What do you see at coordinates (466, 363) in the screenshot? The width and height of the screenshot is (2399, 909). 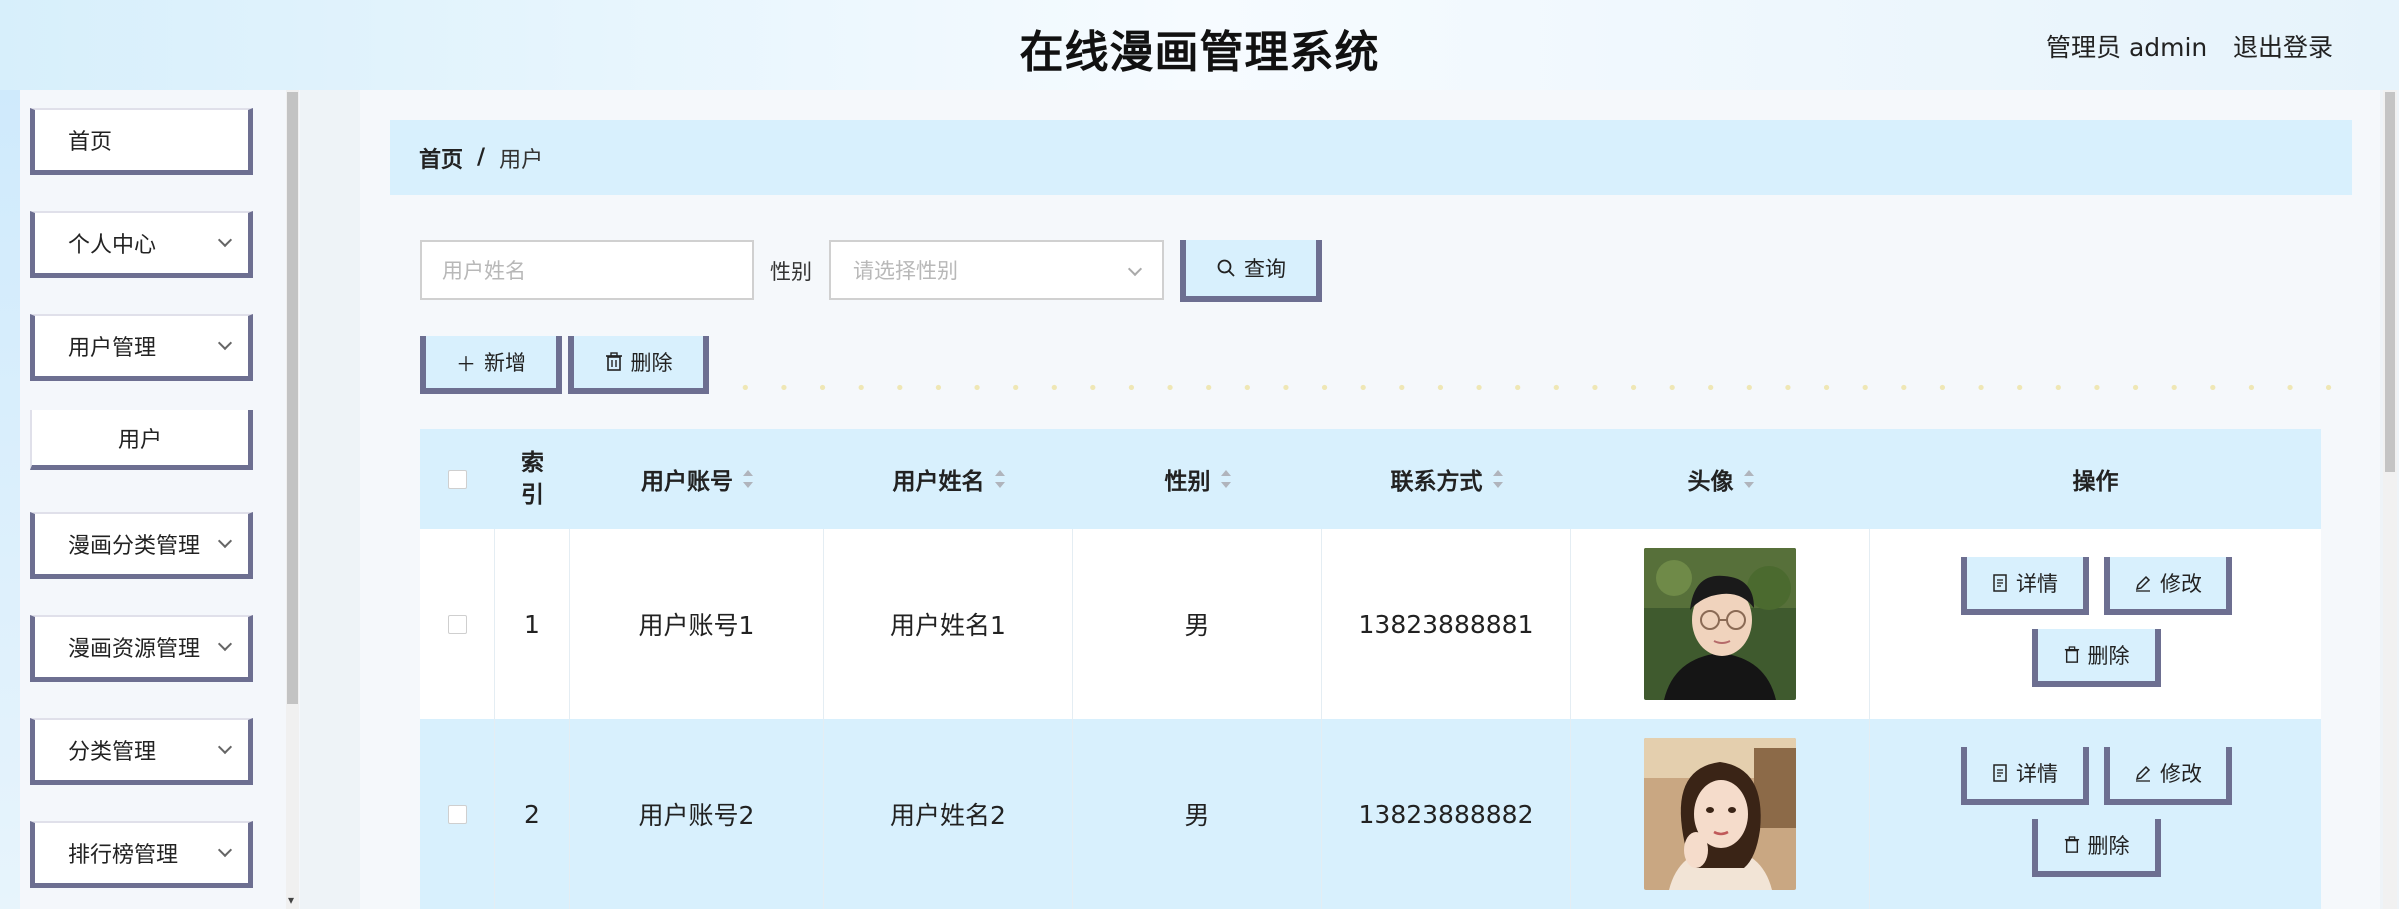 I see `plus-icon: ＋` at bounding box center [466, 363].